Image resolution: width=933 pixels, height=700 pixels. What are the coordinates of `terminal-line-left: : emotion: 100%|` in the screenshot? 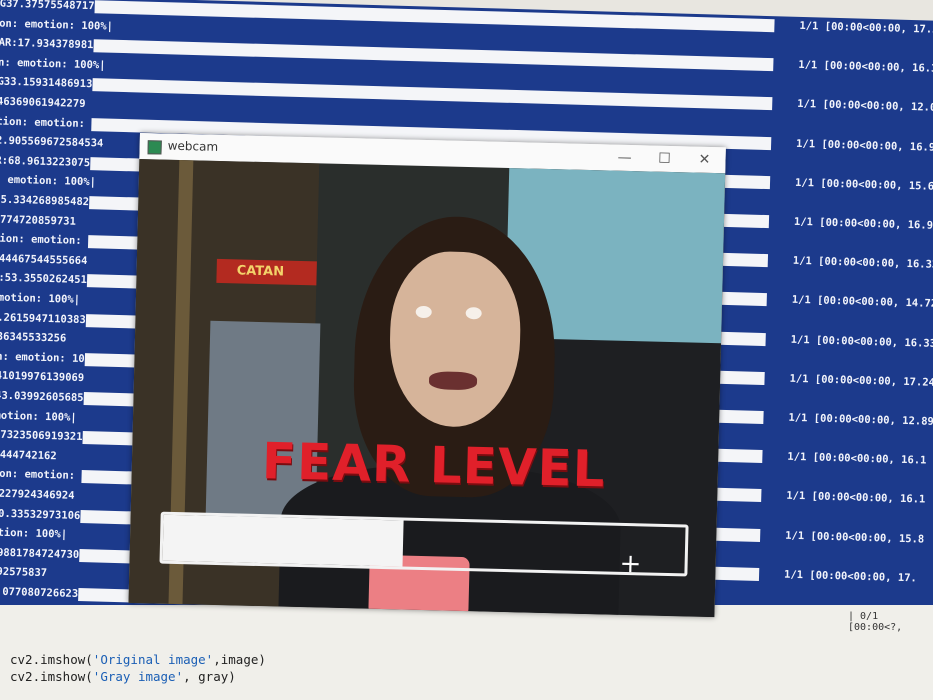 It's located at (48, 181).